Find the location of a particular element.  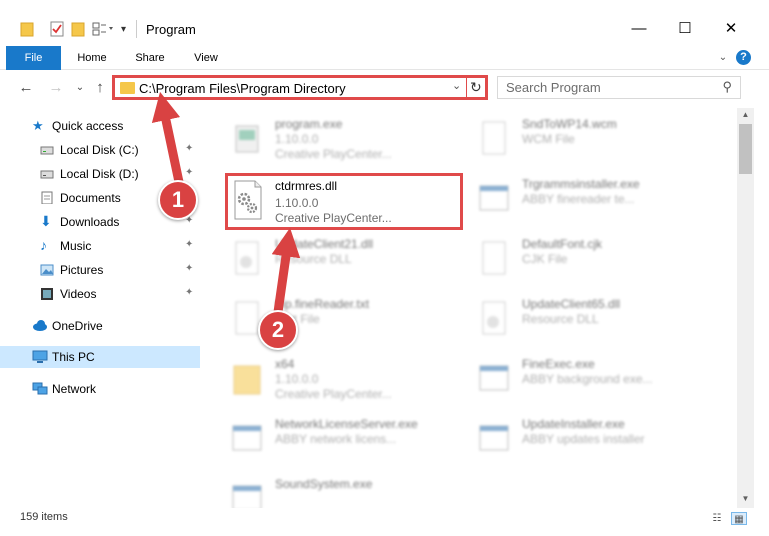

file-type: Resource DLL is located at coordinates (560, 319).